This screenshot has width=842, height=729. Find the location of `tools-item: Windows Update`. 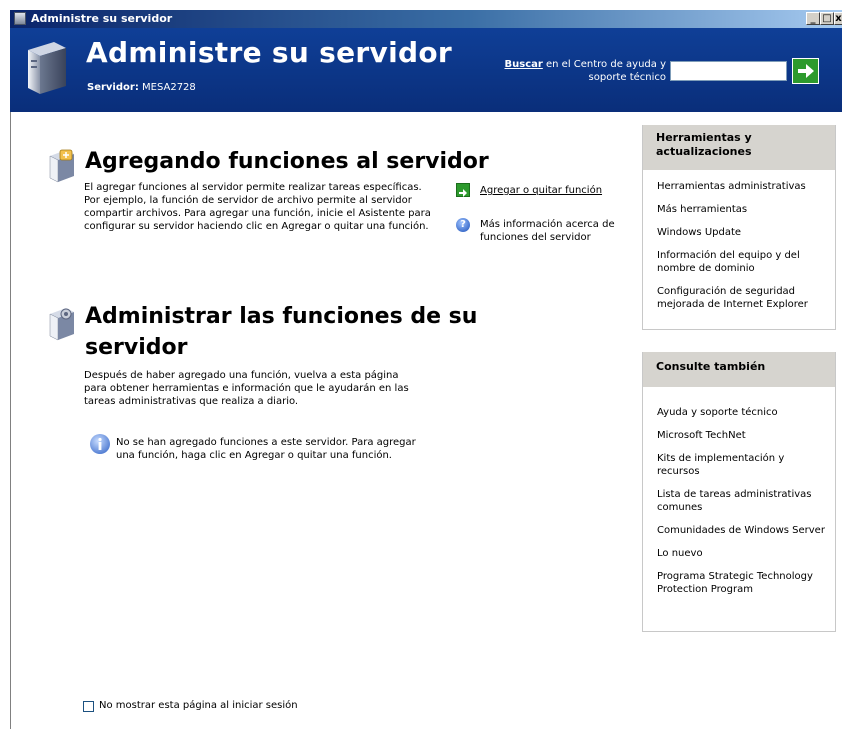

tools-item: Windows Update is located at coordinates (739, 232).